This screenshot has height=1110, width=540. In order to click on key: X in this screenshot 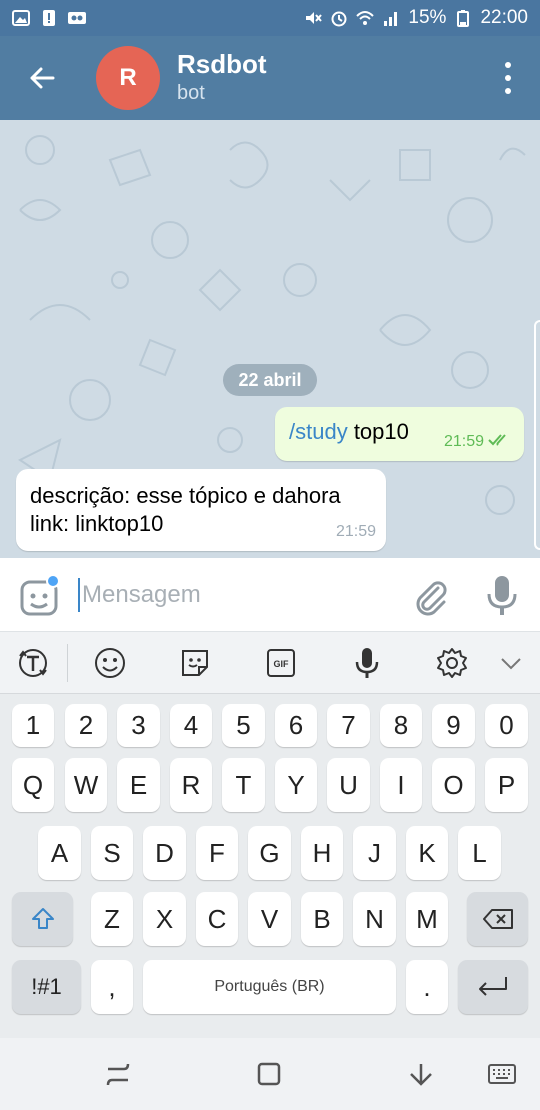, I will do `click(164, 919)`.